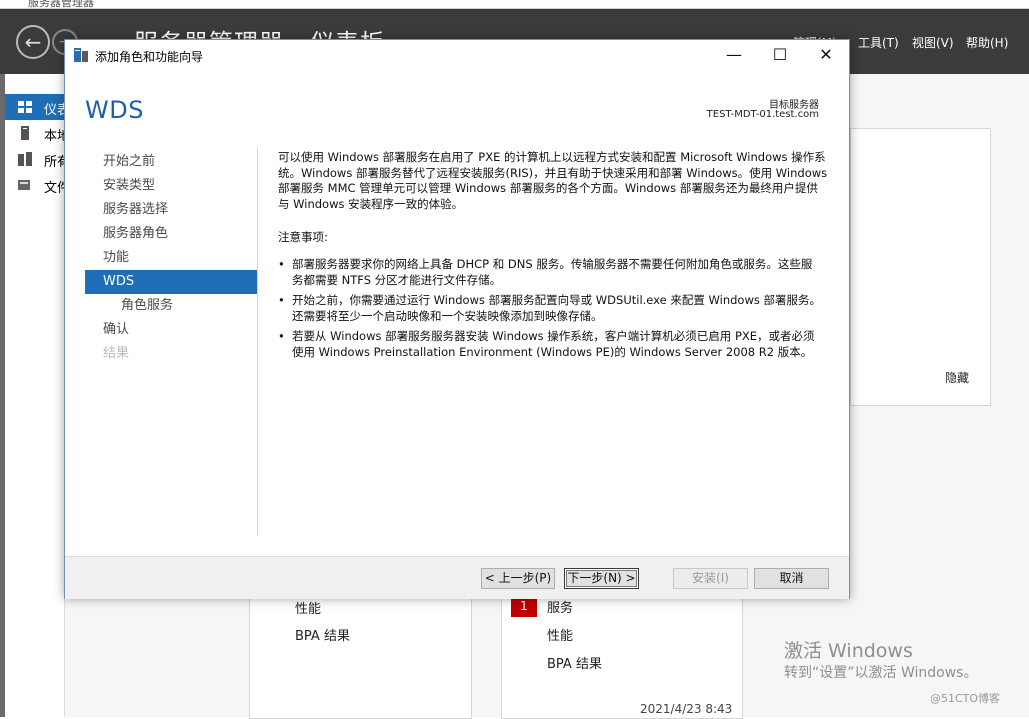 Image resolution: width=1029 pixels, height=719 pixels. Describe the element at coordinates (136, 209) in the screenshot. I see `nav-item-label: 服务器选择` at that location.